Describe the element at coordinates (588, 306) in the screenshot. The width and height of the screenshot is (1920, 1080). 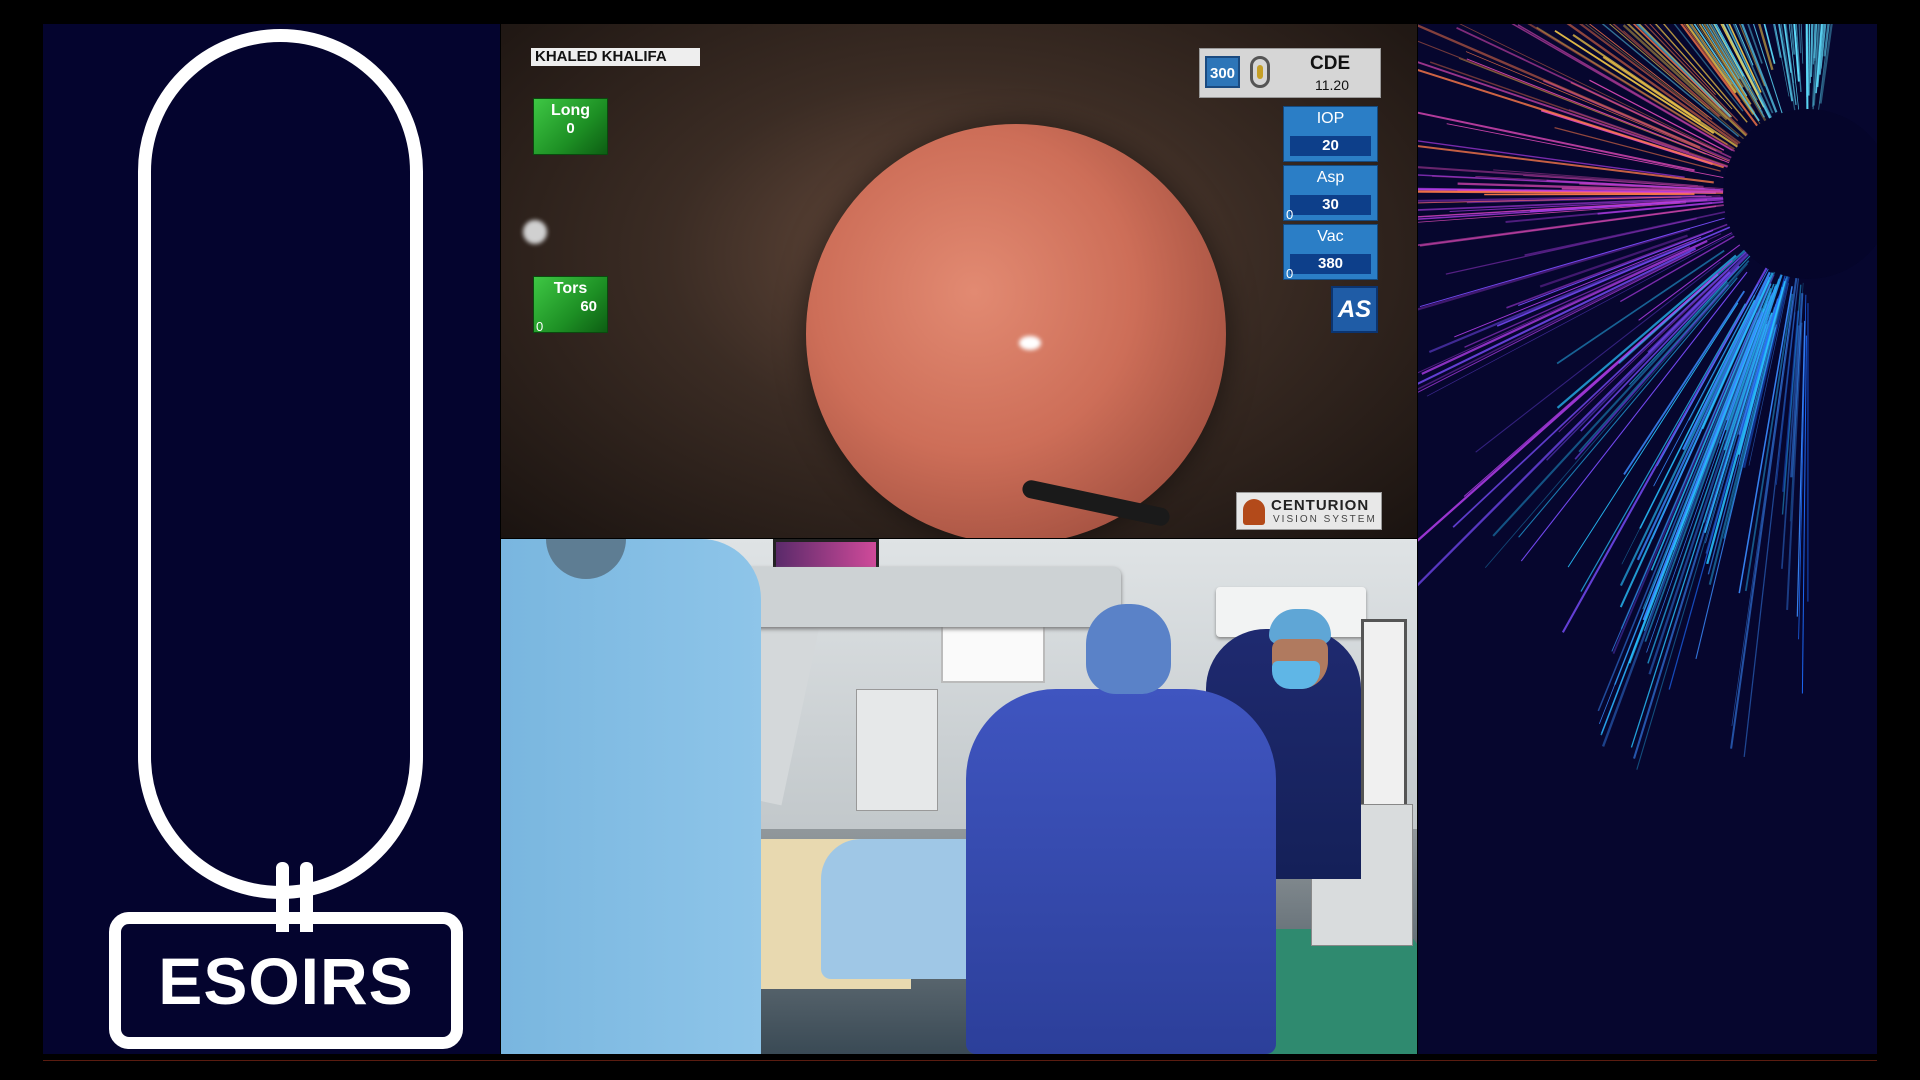
I see `tors-value: 60` at that location.